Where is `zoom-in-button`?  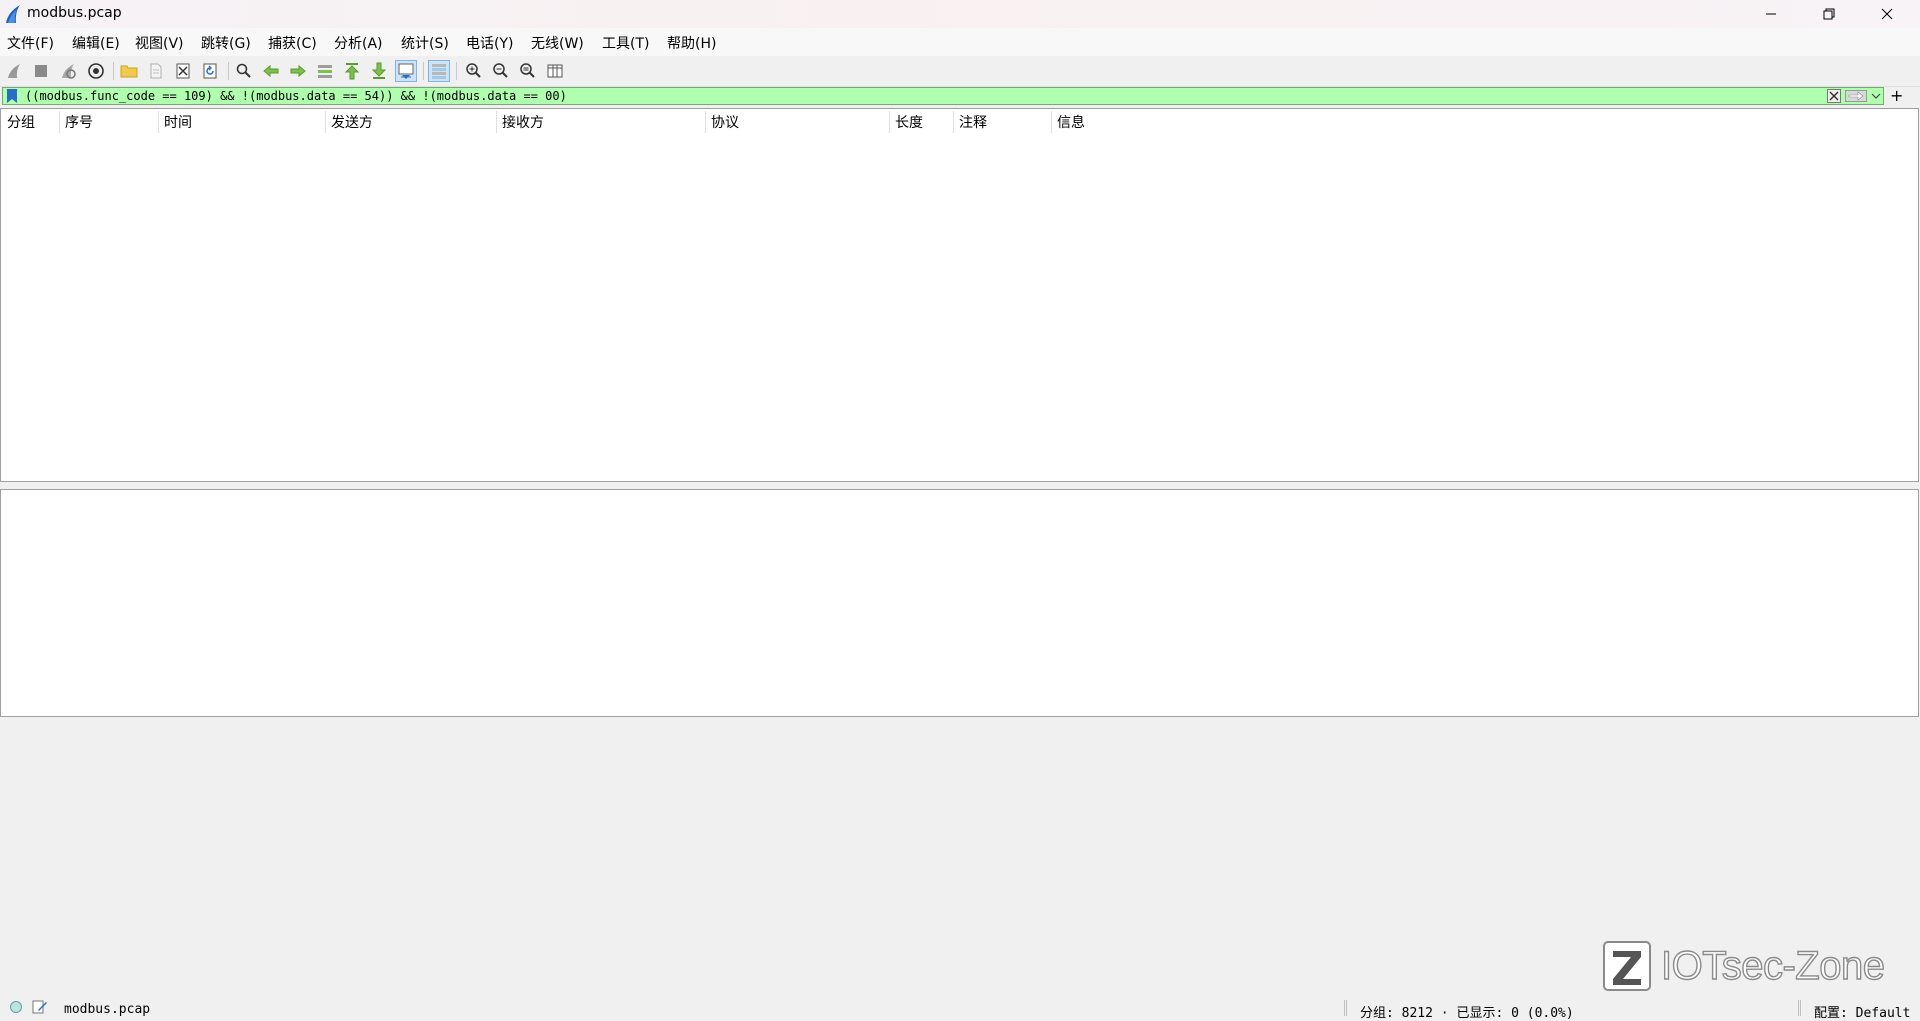
zoom-in-button is located at coordinates (474, 71).